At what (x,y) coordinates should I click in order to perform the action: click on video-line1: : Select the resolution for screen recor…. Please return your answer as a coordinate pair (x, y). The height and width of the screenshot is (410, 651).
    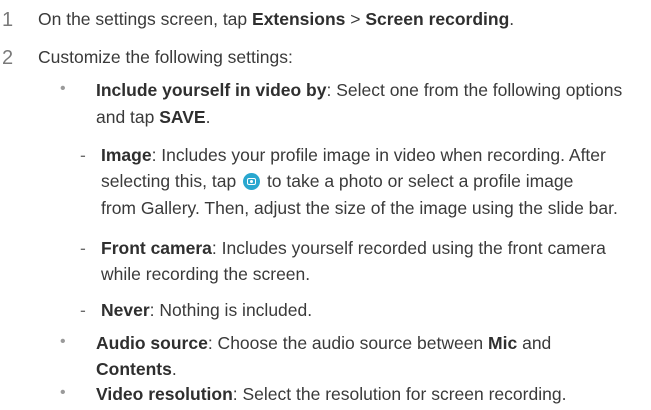
    Looking at the image, I should click on (399, 394).